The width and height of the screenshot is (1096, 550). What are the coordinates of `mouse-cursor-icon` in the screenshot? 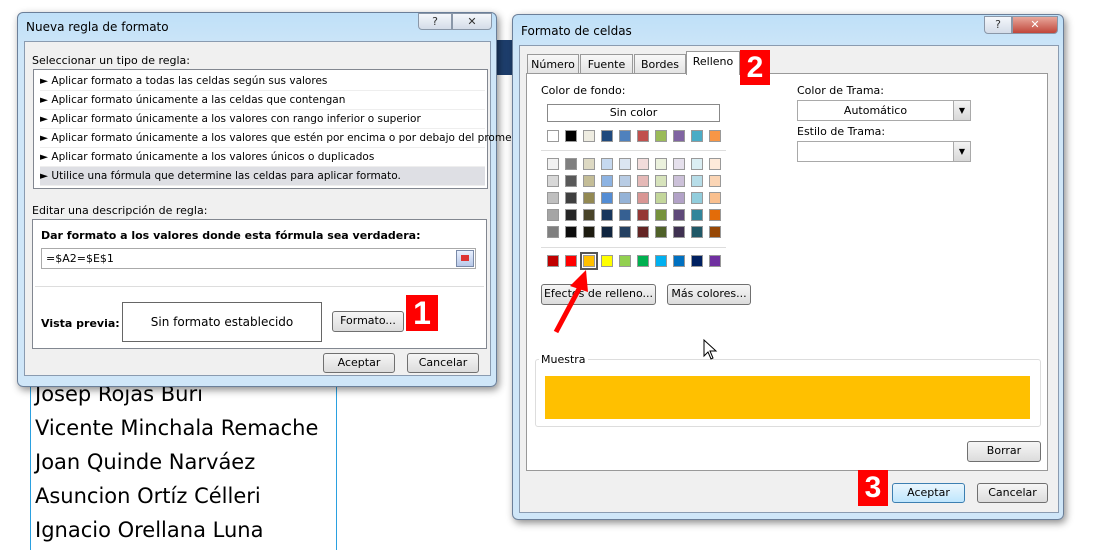 It's located at (710, 349).